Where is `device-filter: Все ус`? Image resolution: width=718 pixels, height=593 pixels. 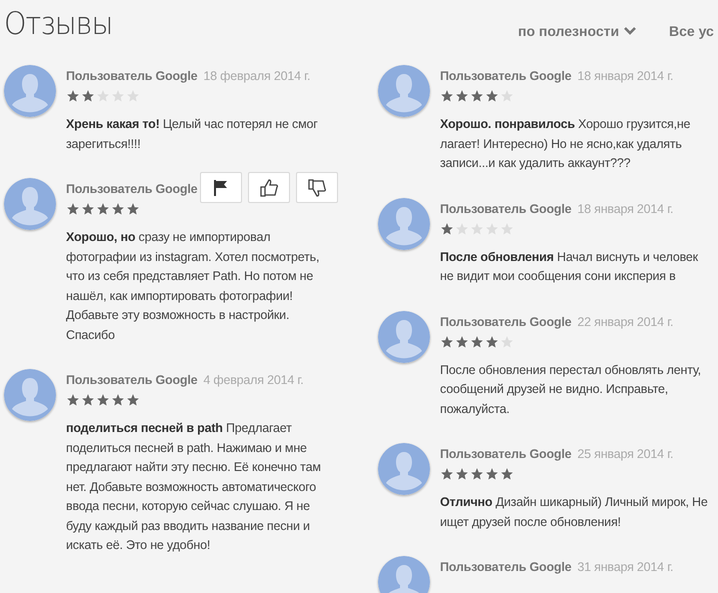
device-filter: Все ус is located at coordinates (691, 31).